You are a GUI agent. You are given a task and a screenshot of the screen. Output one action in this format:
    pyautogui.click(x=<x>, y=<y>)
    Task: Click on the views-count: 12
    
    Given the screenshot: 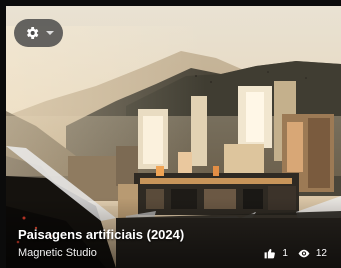 What is the action you would take?
    pyautogui.click(x=321, y=253)
    